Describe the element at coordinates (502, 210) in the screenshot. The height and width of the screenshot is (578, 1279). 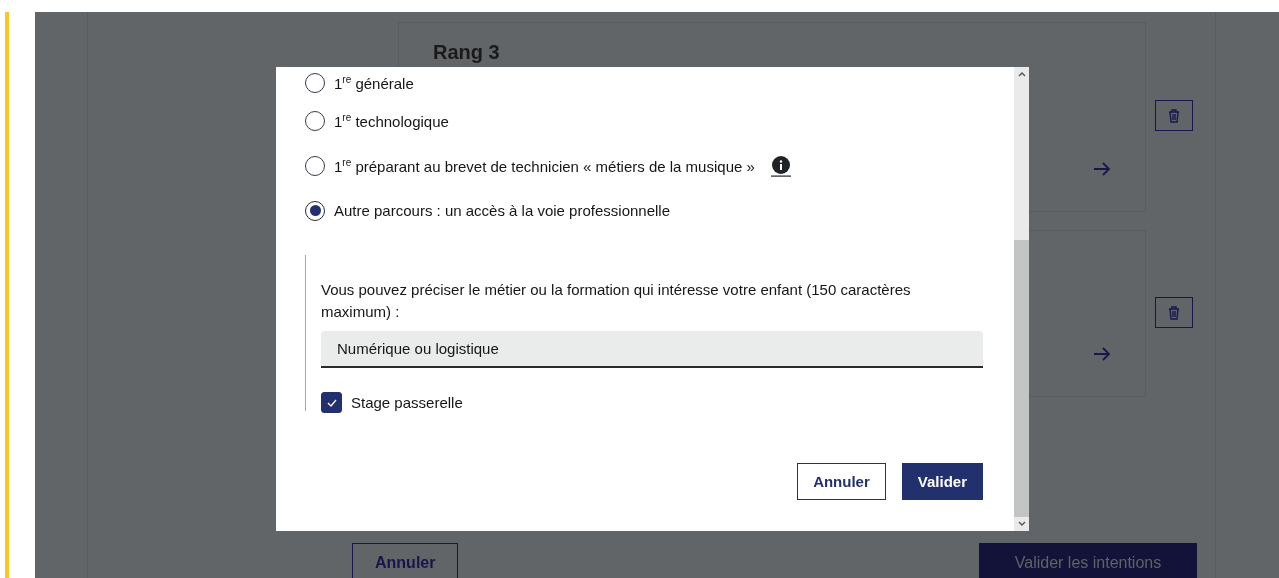
I see `option-label: Autre parcours : un accès à la voie professionnelle` at that location.